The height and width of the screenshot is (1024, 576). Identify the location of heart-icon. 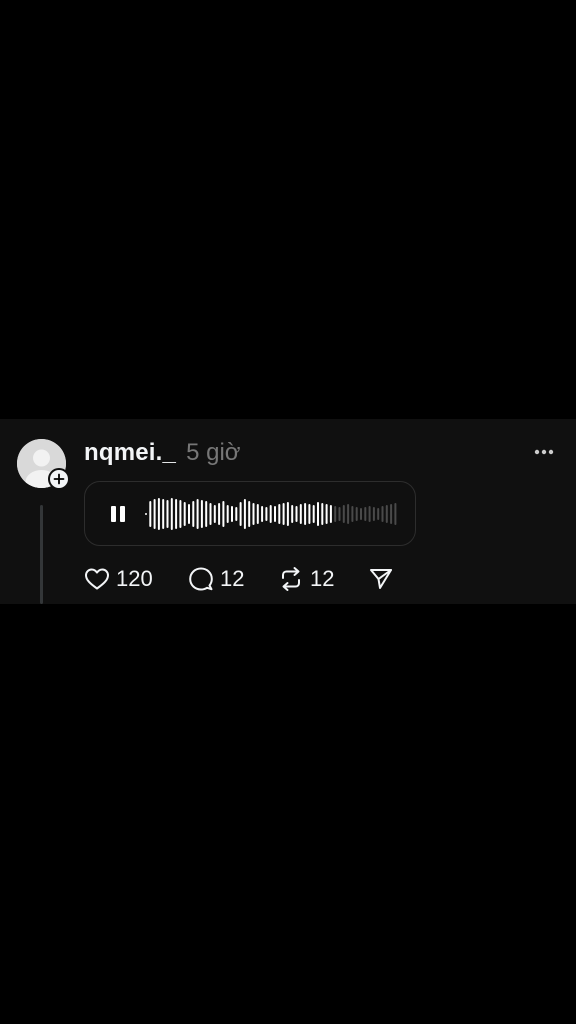
(97, 579).